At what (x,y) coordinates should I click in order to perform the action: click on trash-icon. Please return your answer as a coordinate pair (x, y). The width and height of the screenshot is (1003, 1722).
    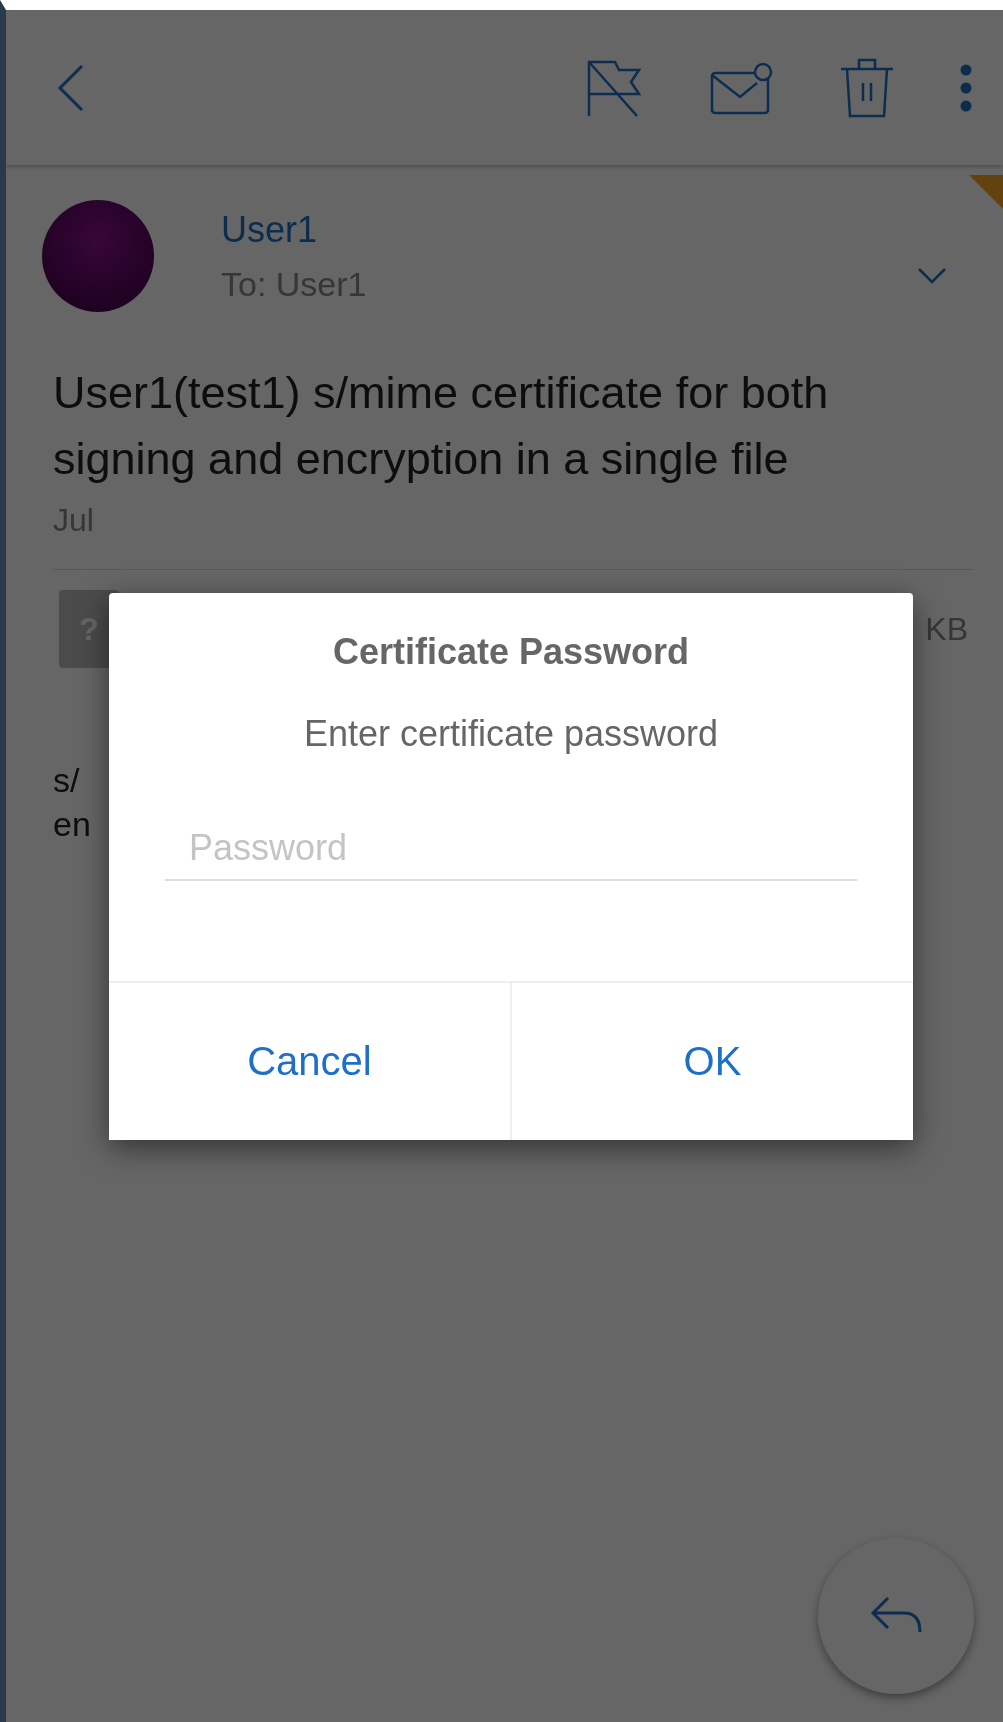
    Looking at the image, I should click on (867, 87).